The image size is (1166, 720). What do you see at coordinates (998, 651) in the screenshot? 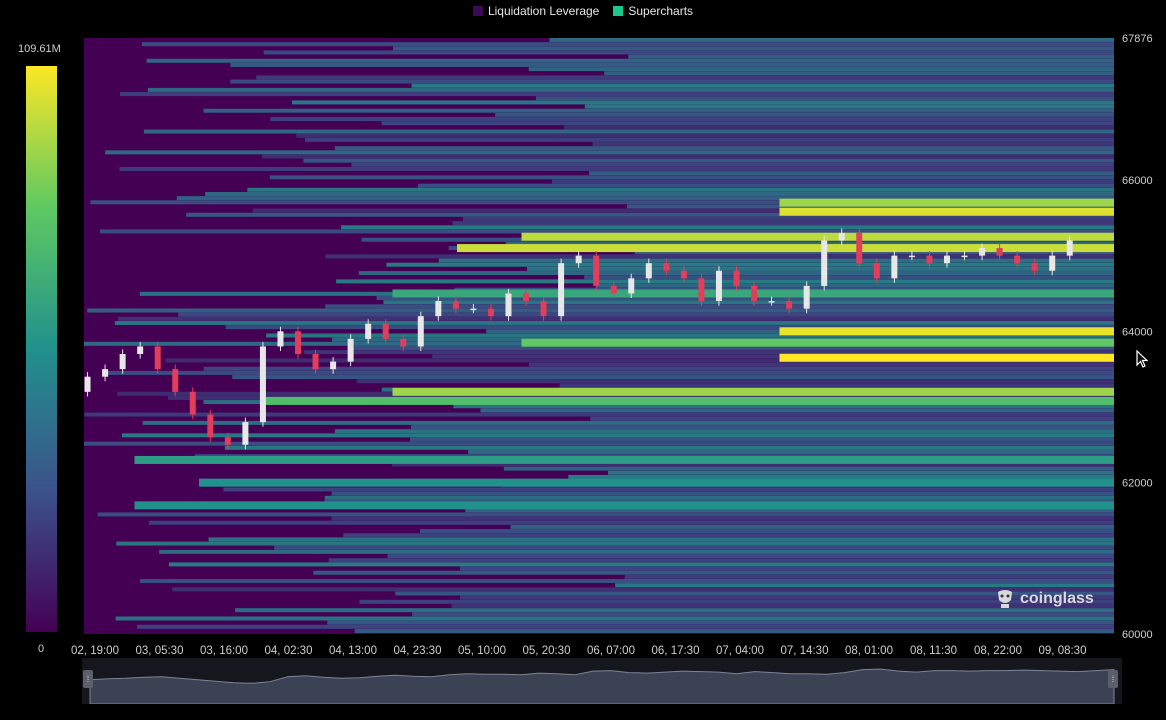
I see `x-tick-label: 08, 22:00` at bounding box center [998, 651].